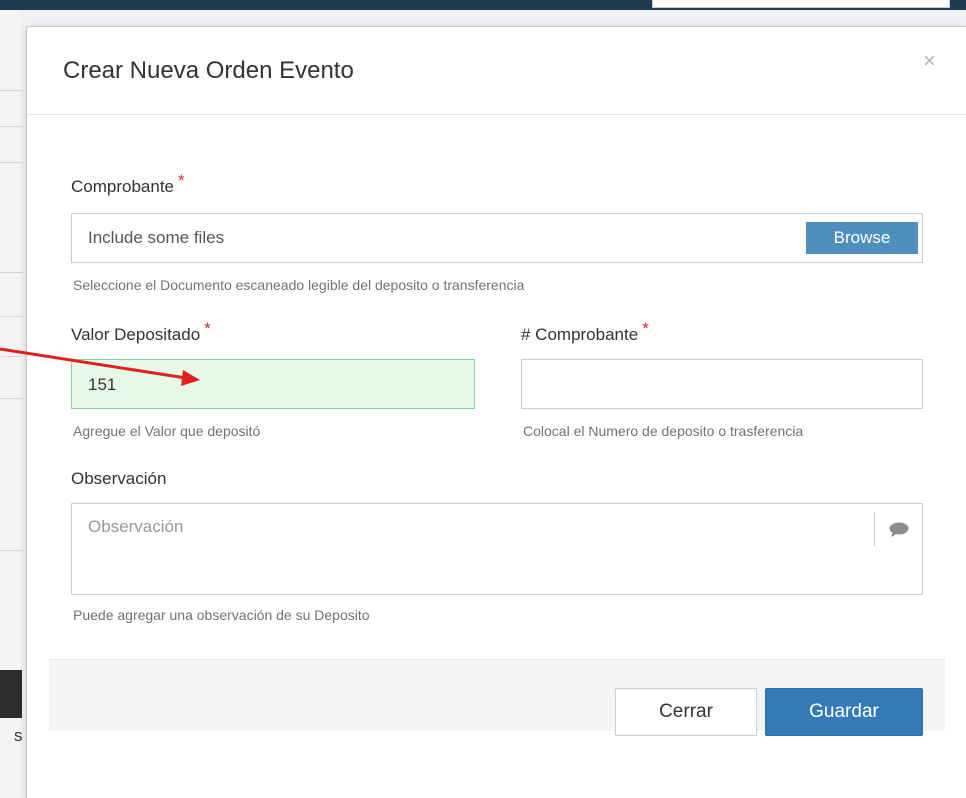 This screenshot has height=798, width=966. Describe the element at coordinates (18, 735) in the screenshot. I see `background-partial-text: s` at that location.